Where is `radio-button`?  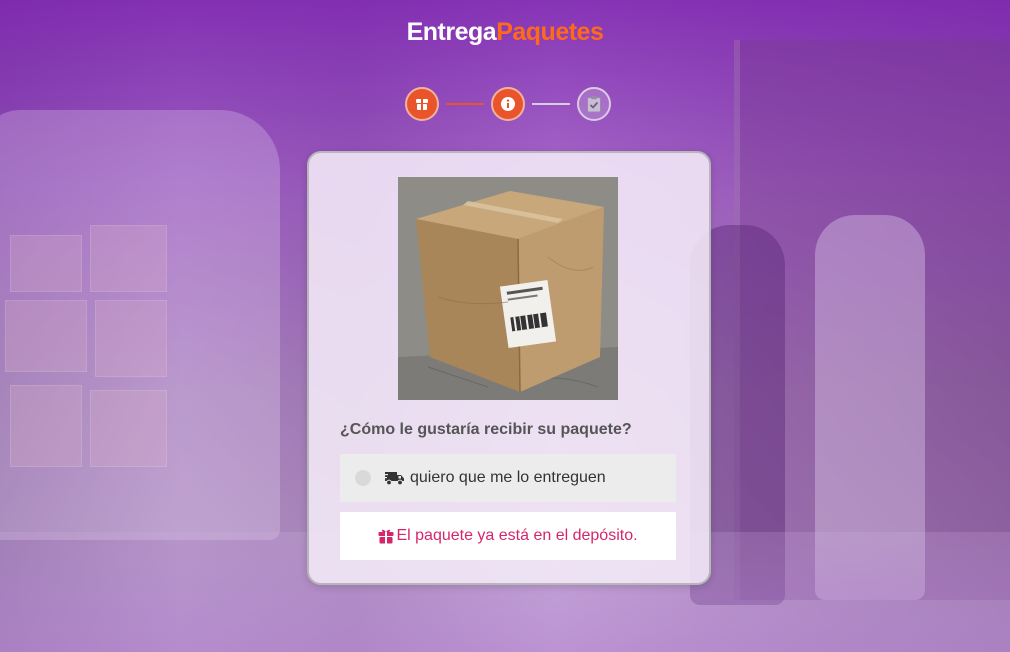 radio-button is located at coordinates (363, 478).